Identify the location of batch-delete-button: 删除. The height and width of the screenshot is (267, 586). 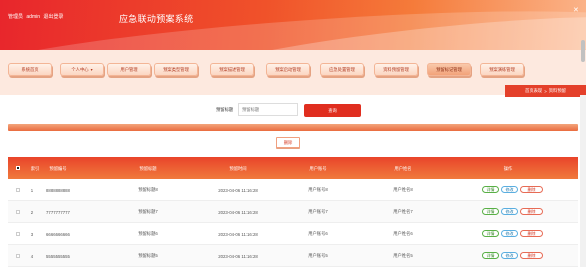
(288, 142).